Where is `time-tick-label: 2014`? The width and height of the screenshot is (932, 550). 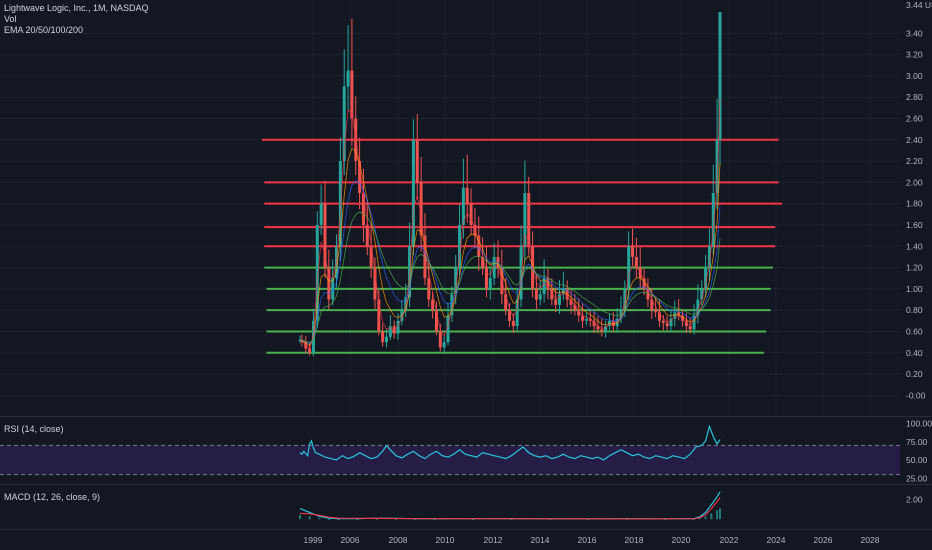
time-tick-label: 2014 is located at coordinates (540, 540).